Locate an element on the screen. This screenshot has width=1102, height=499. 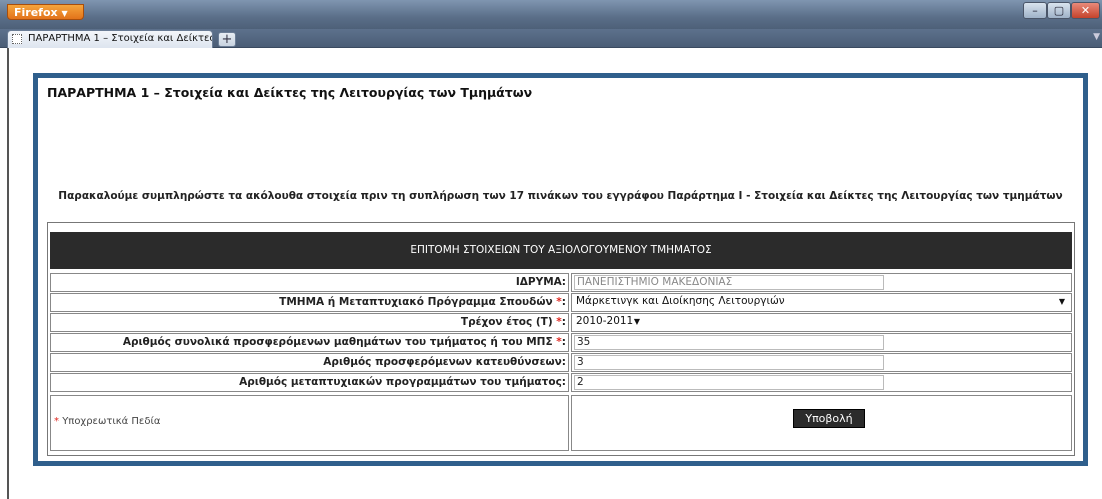
minimize-button: – is located at coordinates (1035, 10).